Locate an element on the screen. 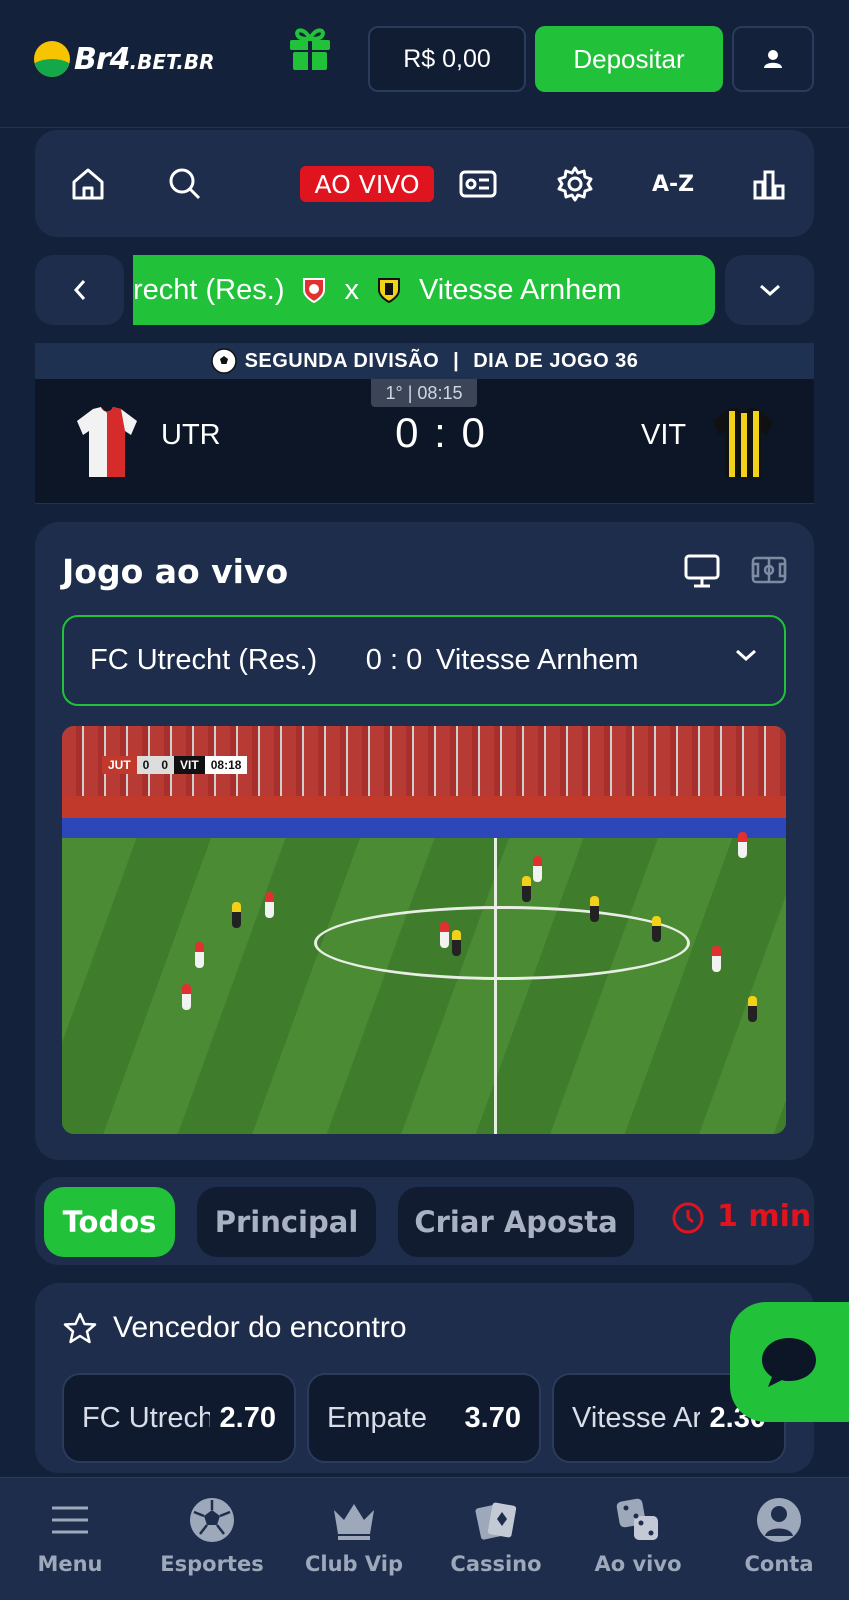 The height and width of the screenshot is (1600, 849). chevron-left-icon is located at coordinates (79, 290).